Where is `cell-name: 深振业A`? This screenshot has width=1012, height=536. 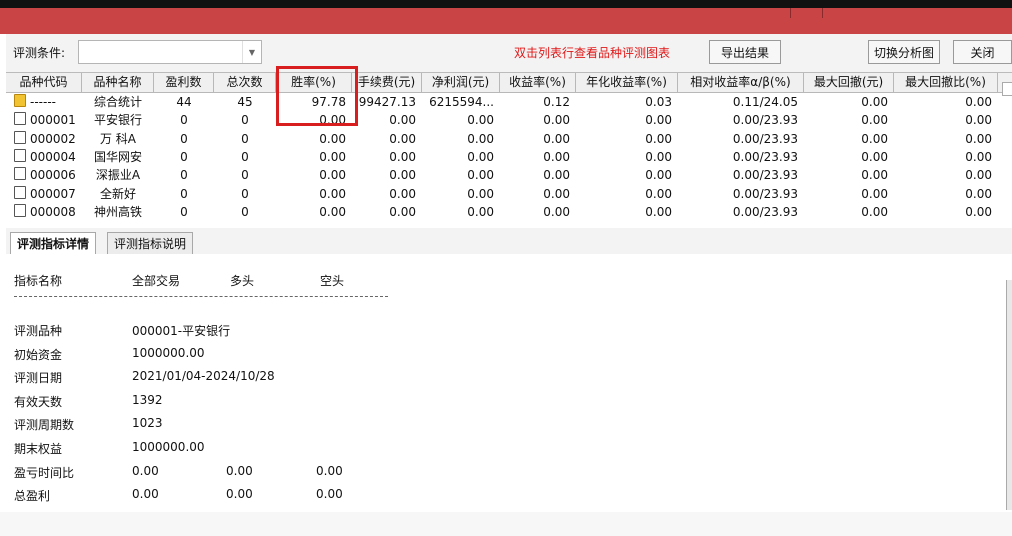 cell-name: 深振业A is located at coordinates (118, 175).